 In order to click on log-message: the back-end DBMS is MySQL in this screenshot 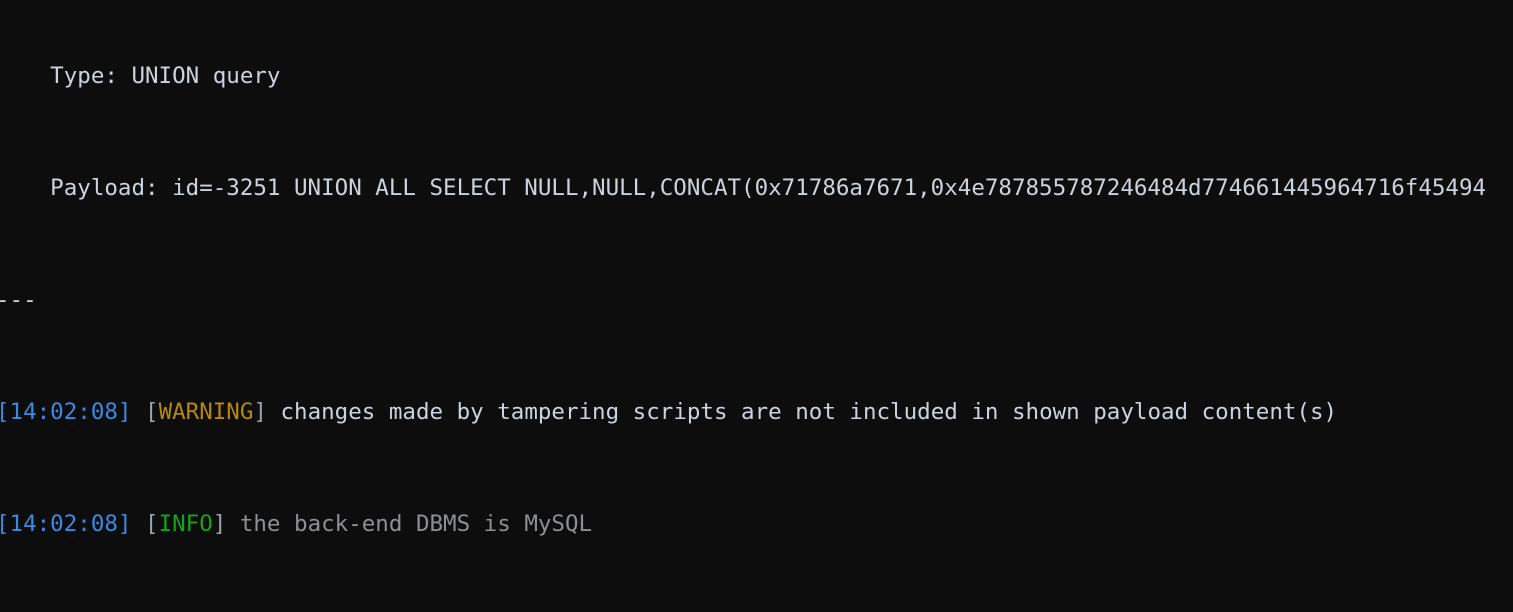, I will do `click(416, 524)`.